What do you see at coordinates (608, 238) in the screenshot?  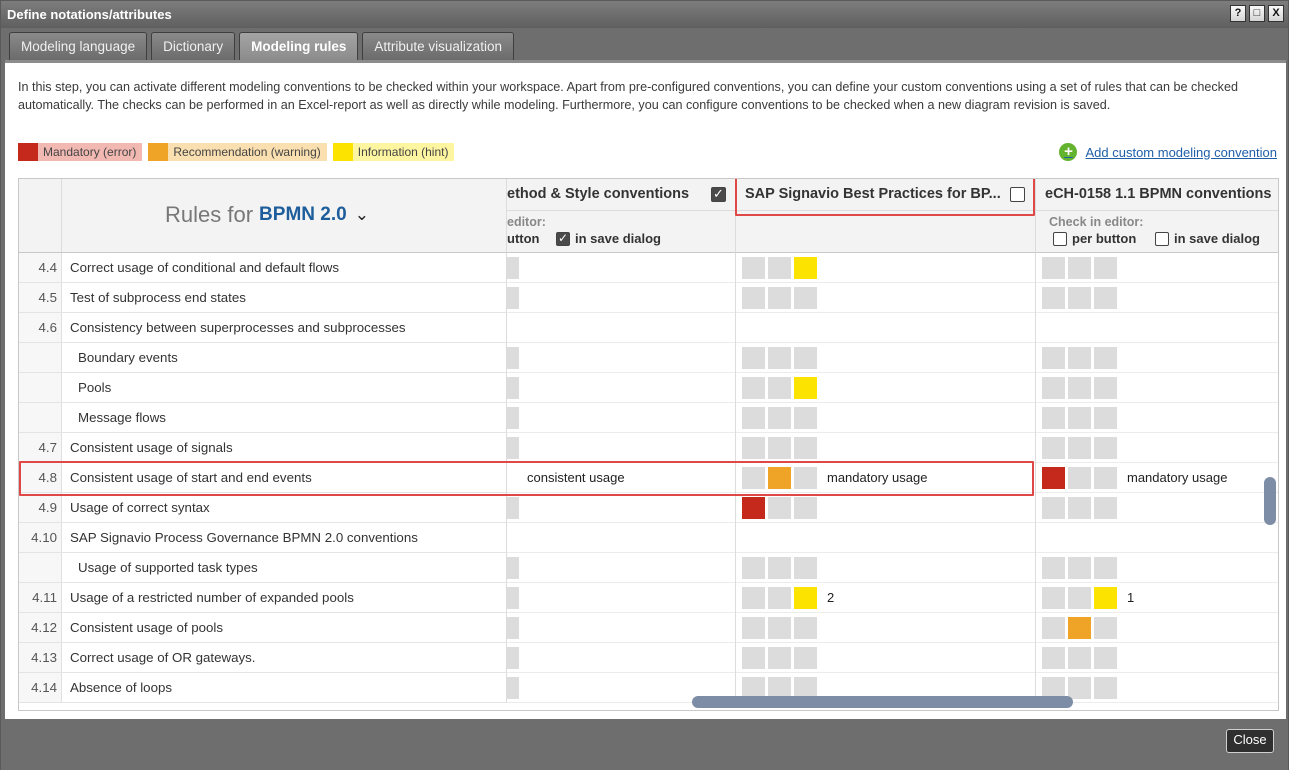 I see `save-dialog-option: ✓ in save dialog` at bounding box center [608, 238].